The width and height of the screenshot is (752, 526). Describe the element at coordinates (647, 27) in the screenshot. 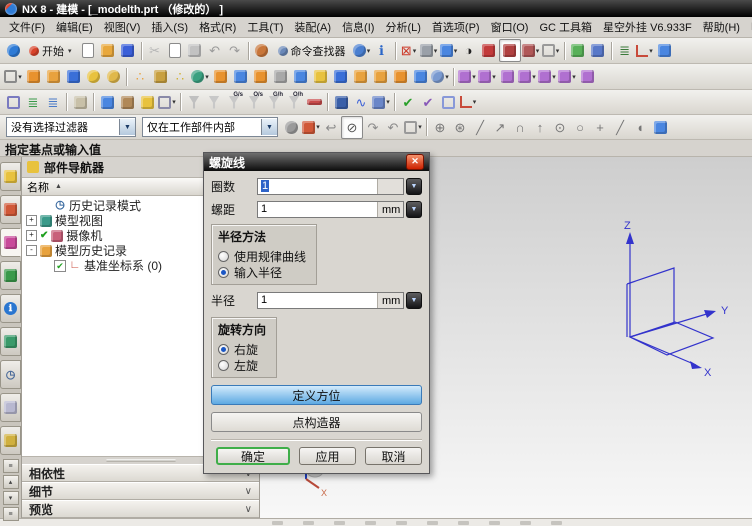

I see `menu-item-12: 星空外挂 V6.933F` at that location.